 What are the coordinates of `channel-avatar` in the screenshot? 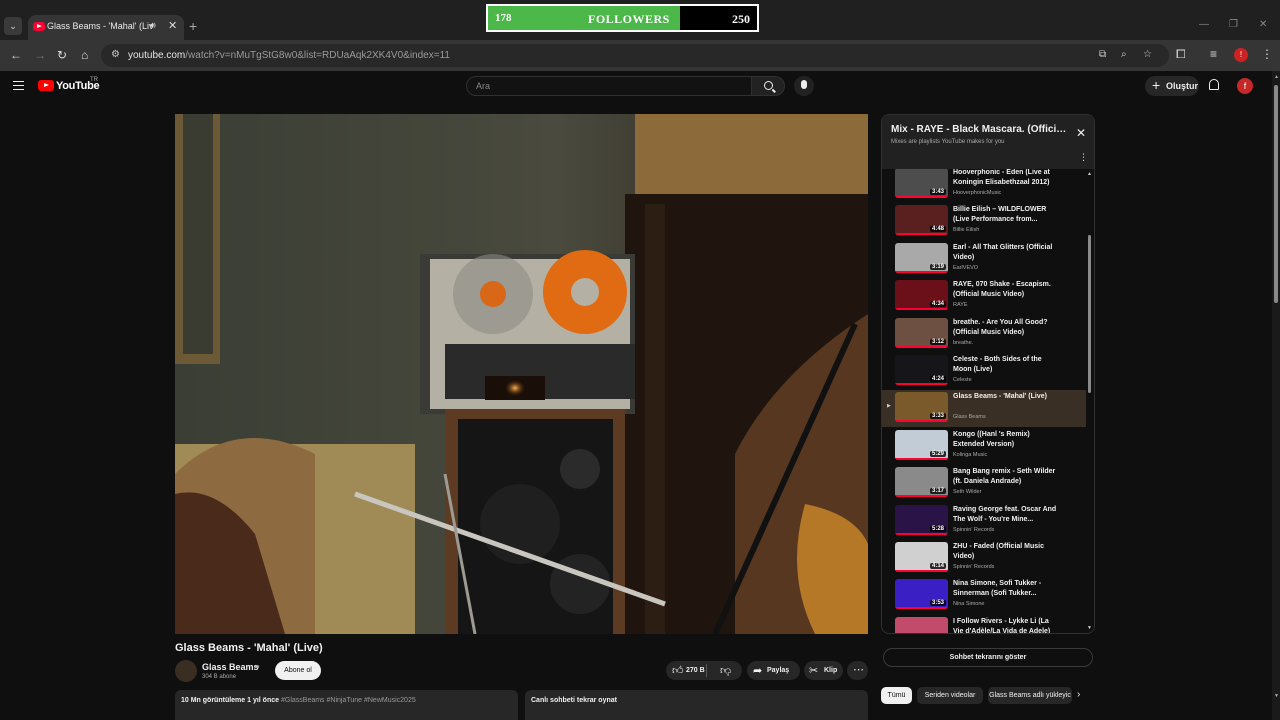 It's located at (186, 671).